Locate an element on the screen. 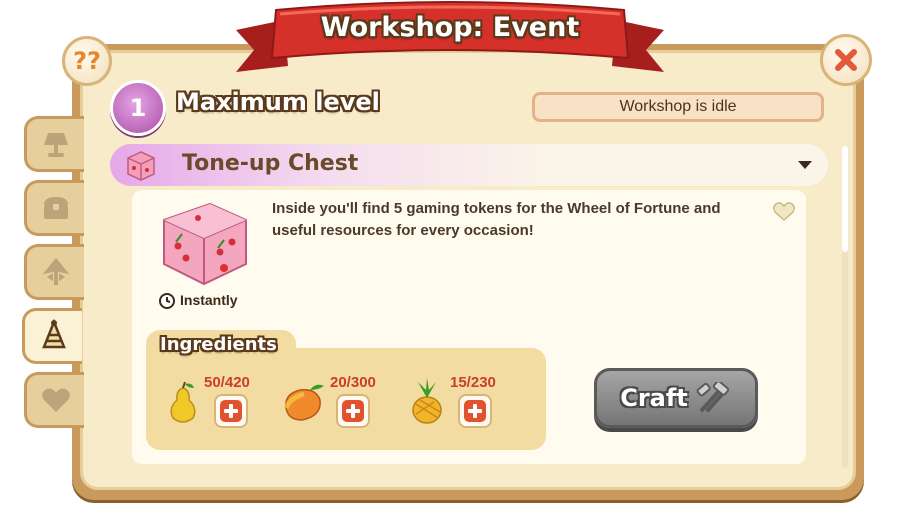  tab-lamp is located at coordinates (54, 144).